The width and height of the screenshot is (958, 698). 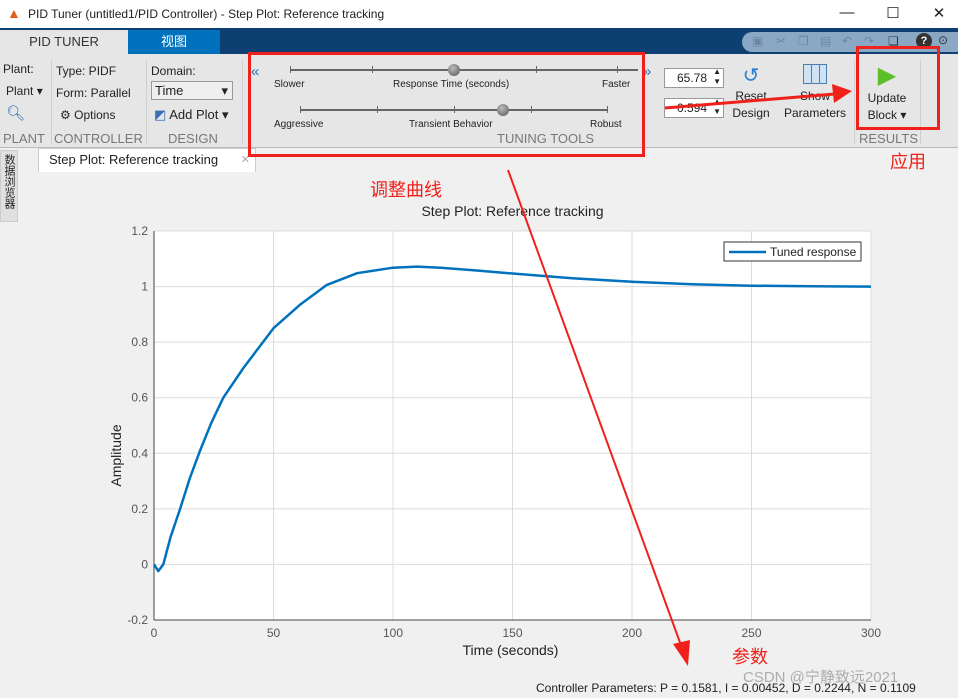 What do you see at coordinates (173, 71) in the screenshot?
I see `domain-label: Domain:` at bounding box center [173, 71].